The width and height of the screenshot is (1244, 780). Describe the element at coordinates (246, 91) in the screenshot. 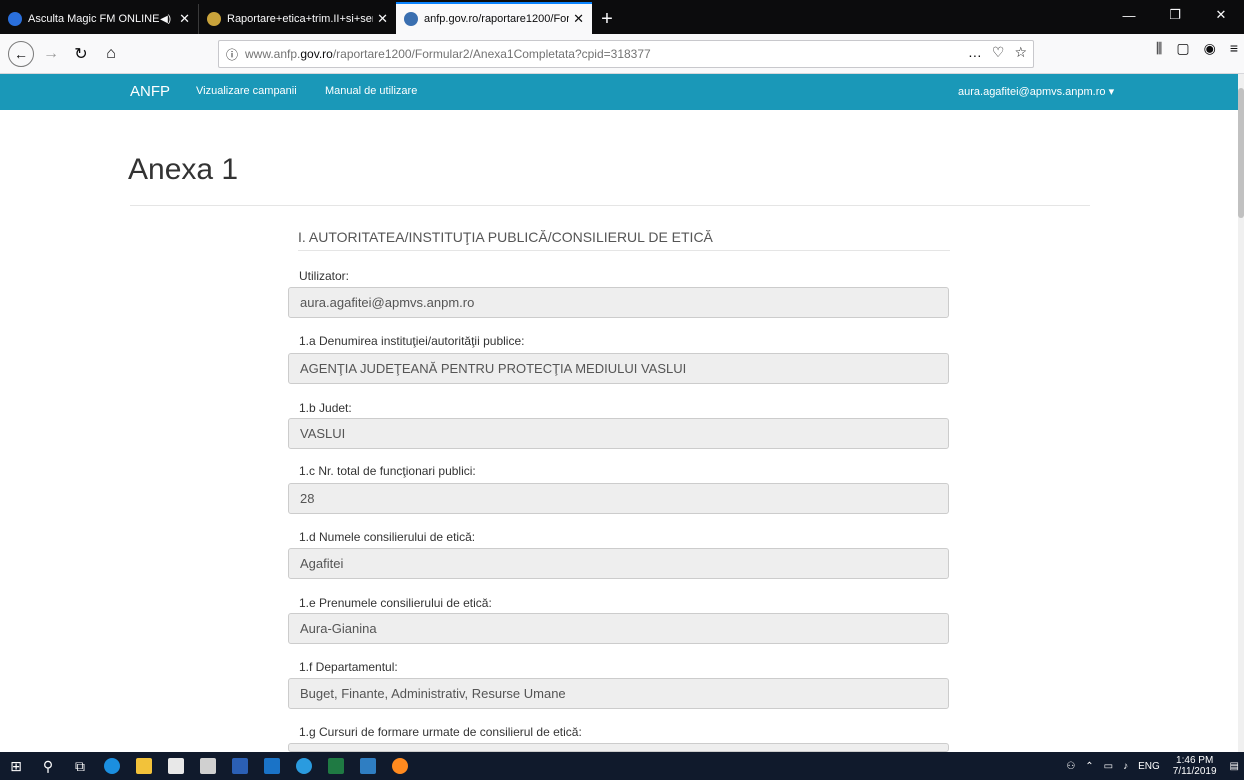

I see `nav-link-vizualizare-campanii: Vizualizare campanii` at that location.